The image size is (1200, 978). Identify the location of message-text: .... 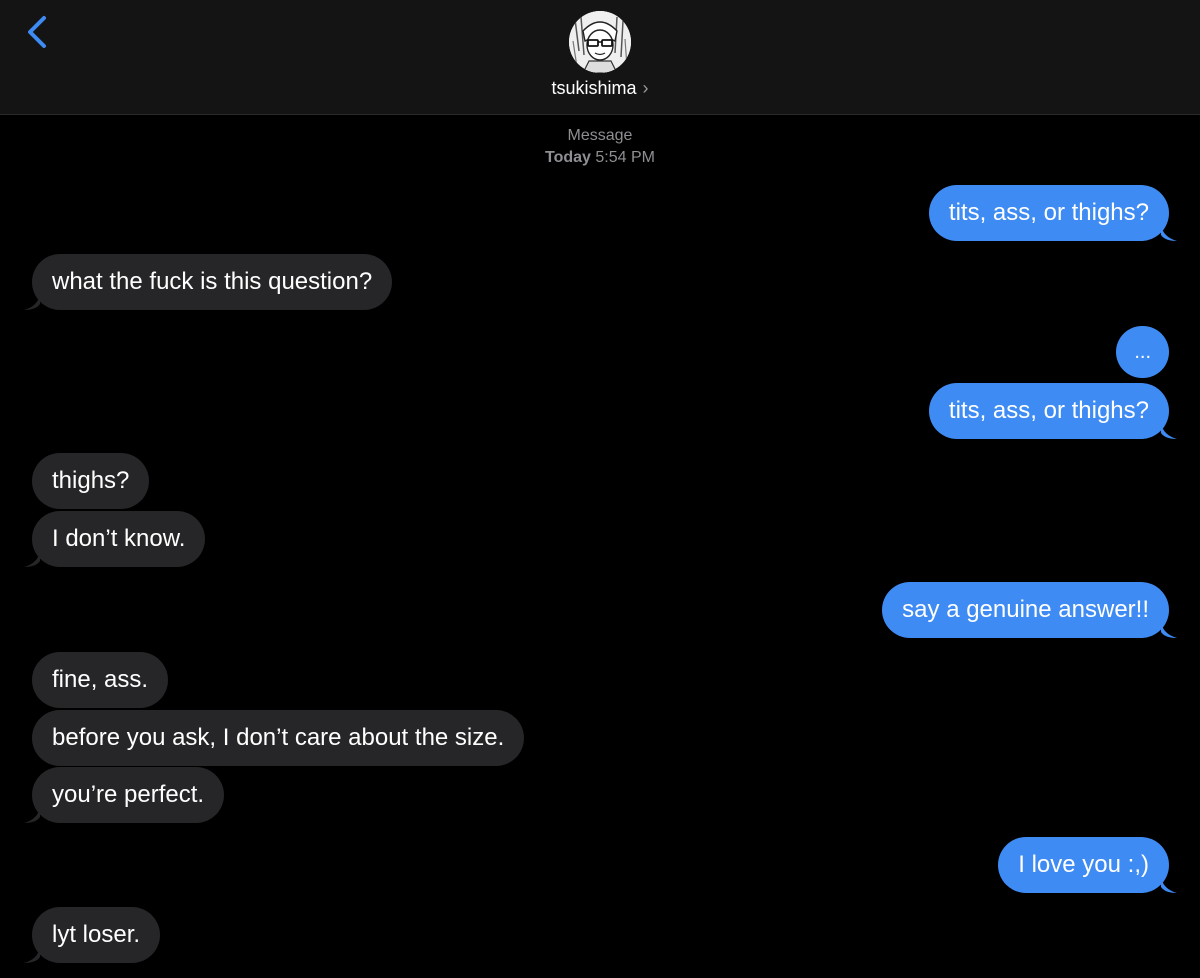
(1142, 351).